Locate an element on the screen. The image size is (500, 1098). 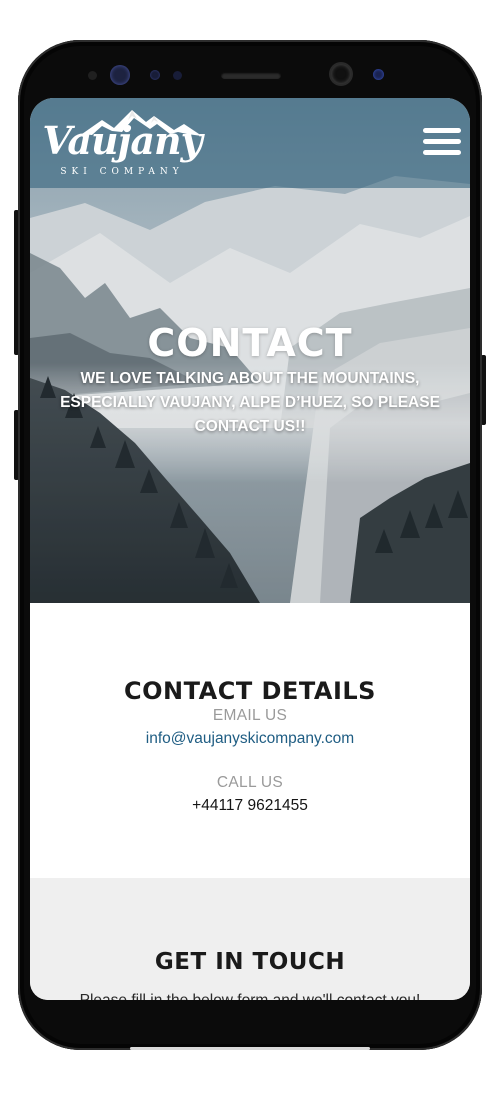
phone-number-link: +44117 9621455 is located at coordinates (250, 806).